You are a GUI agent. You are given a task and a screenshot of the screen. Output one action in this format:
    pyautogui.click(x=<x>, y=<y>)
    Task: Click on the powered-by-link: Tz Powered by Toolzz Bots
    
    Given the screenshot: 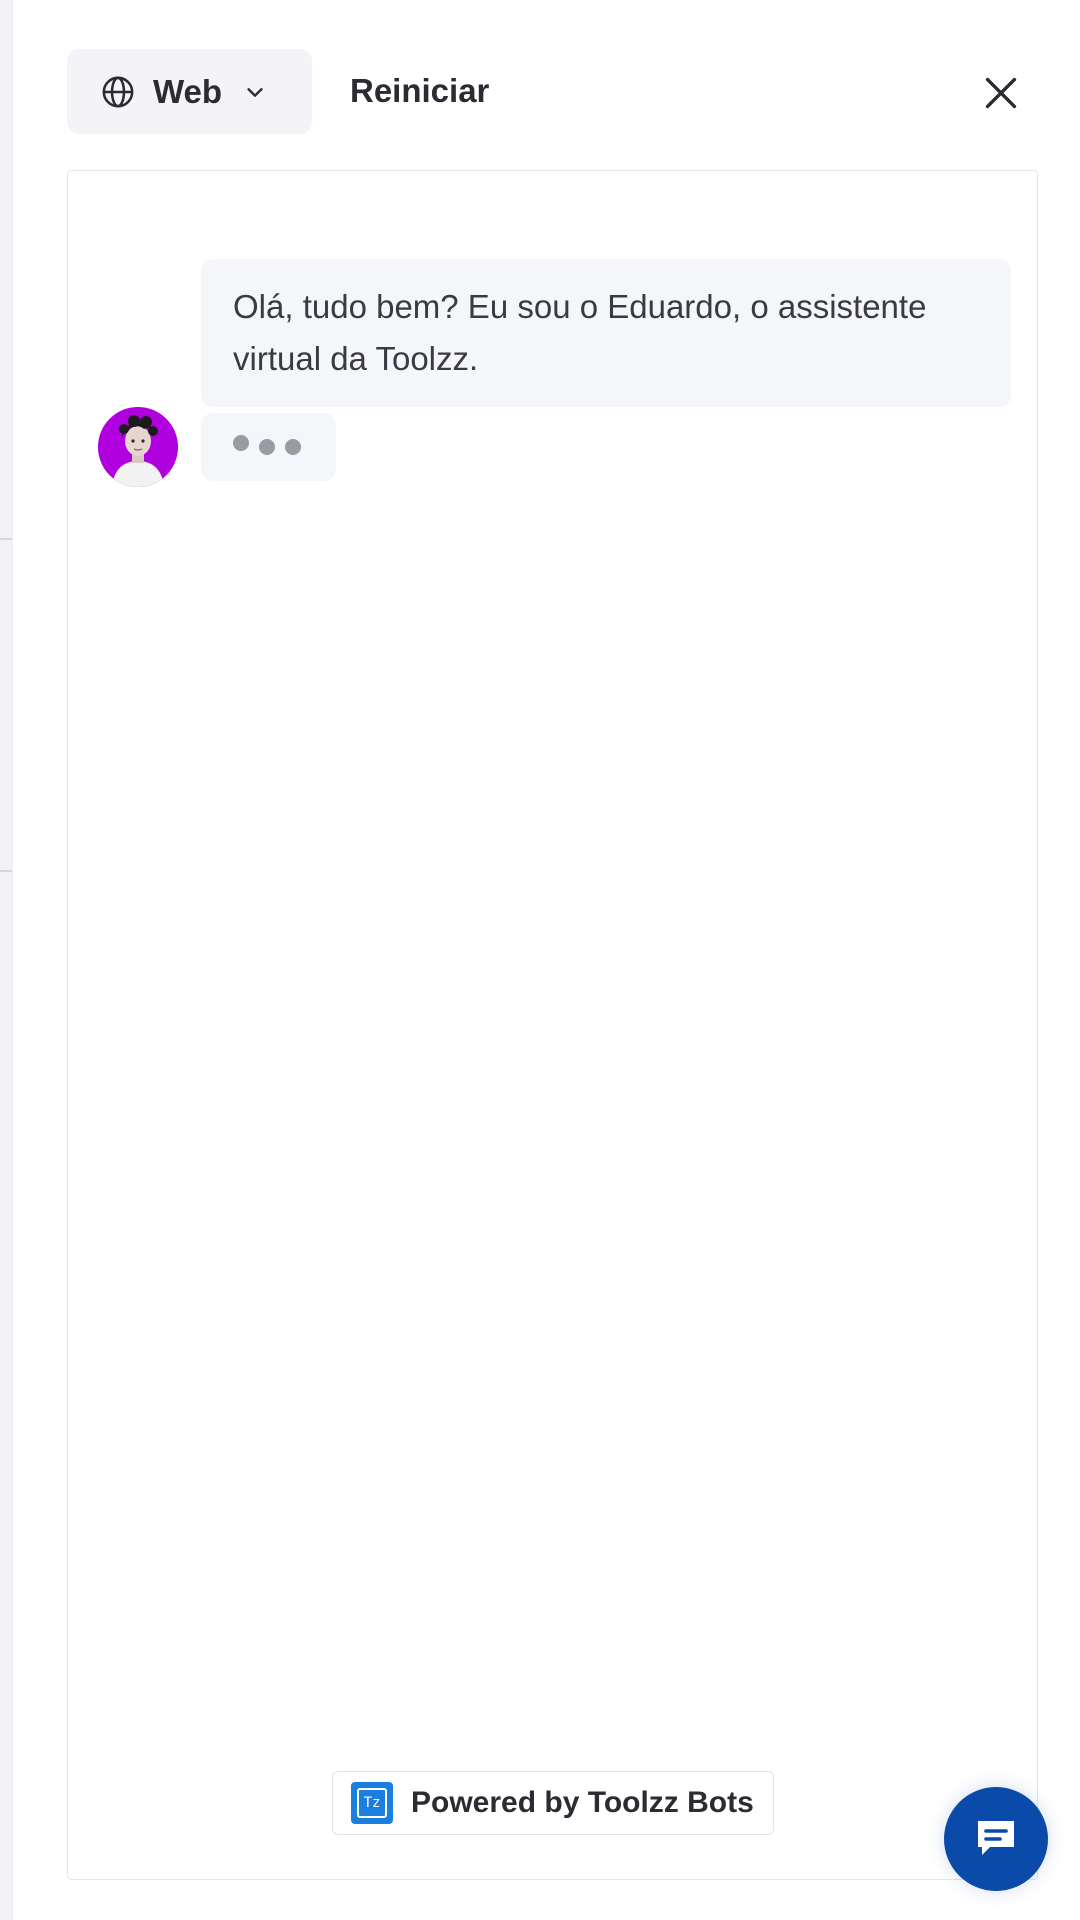 What is the action you would take?
    pyautogui.click(x=553, y=1803)
    